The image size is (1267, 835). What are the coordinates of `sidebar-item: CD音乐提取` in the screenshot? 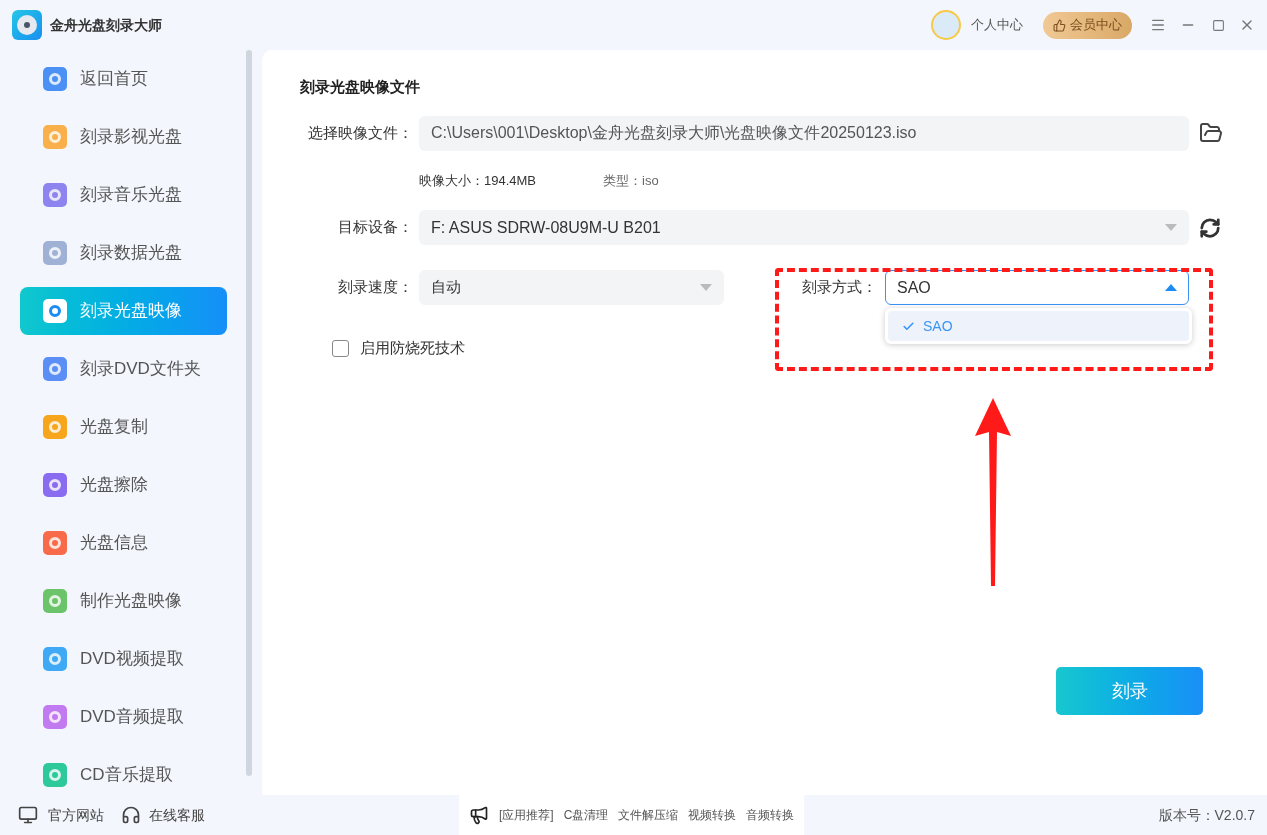 It's located at (123, 775).